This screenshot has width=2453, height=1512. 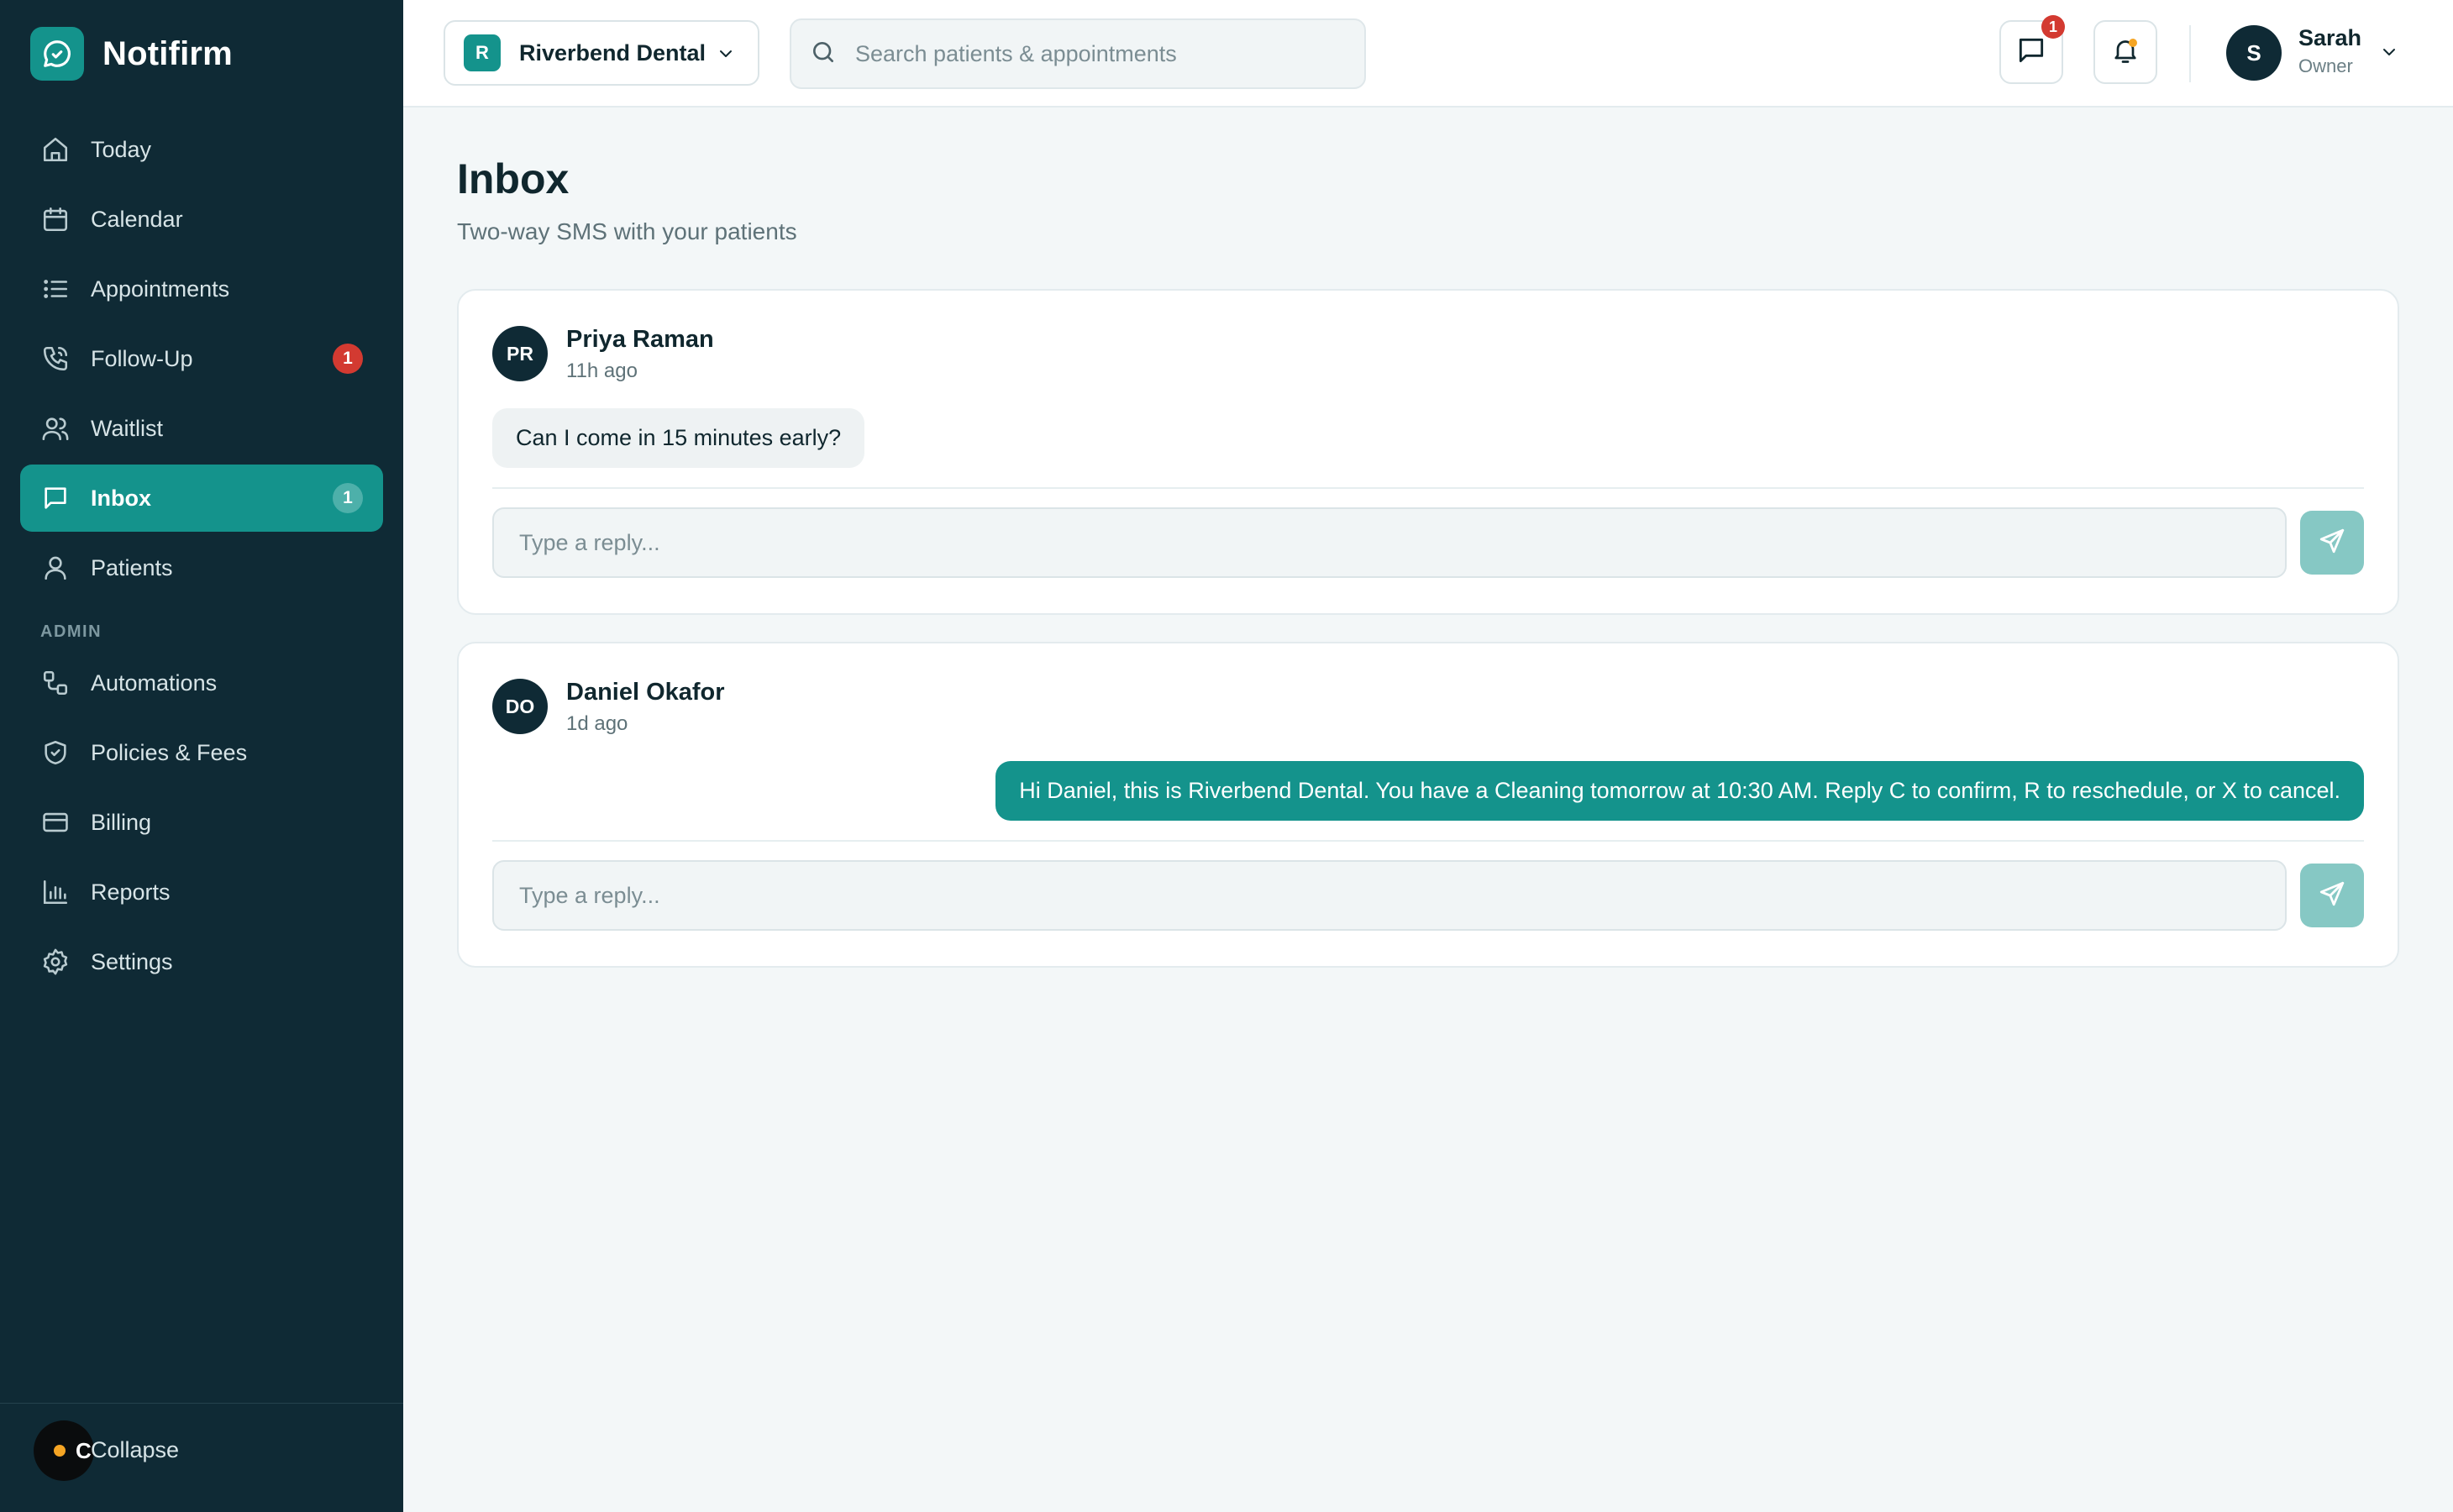 What do you see at coordinates (2329, 38) in the screenshot?
I see `user-name: Sarah` at bounding box center [2329, 38].